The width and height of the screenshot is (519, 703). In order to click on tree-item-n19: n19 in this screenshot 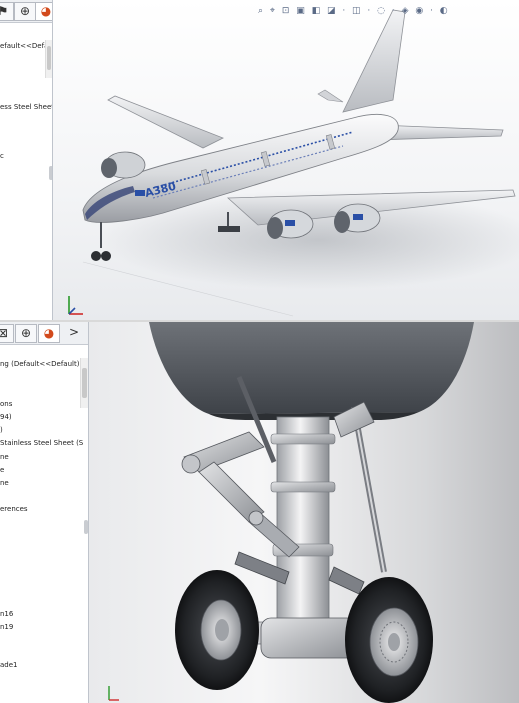, I will do `click(6, 627)`.